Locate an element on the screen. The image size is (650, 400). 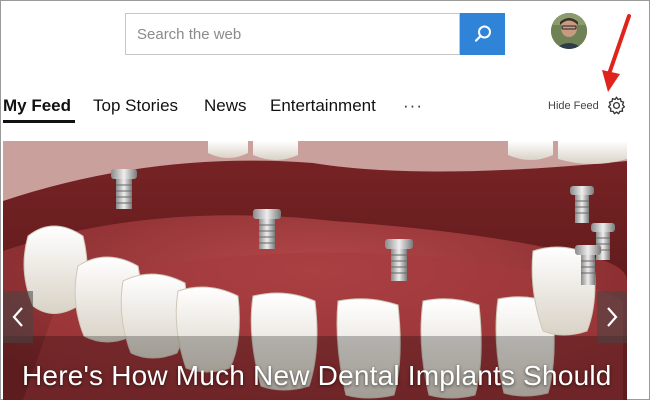
search-box is located at coordinates (292, 34).